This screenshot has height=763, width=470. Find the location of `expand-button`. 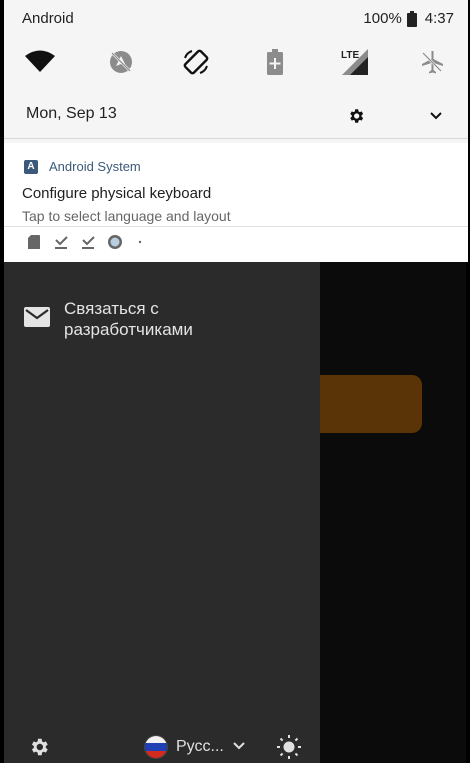

expand-button is located at coordinates (436, 116).